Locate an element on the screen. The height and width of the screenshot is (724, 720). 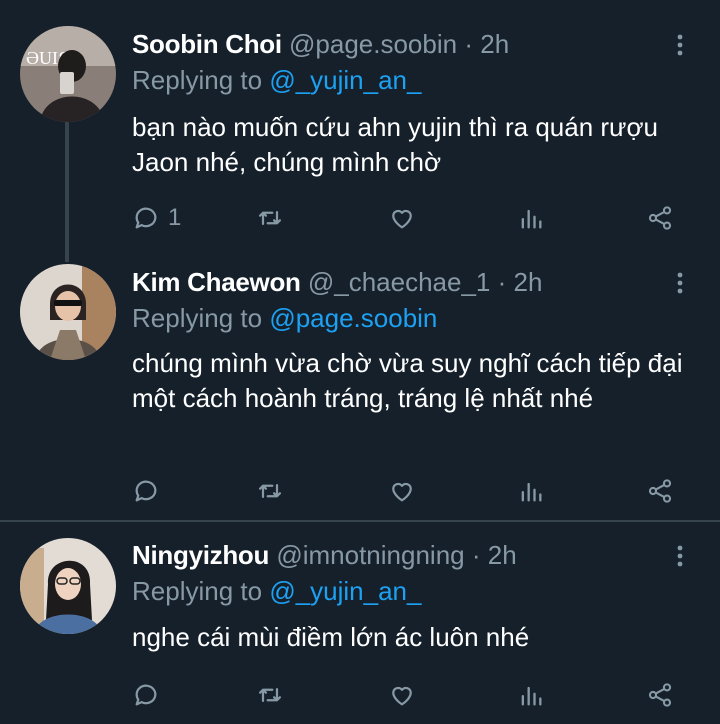
avatar: ƏUIЯ is located at coordinates (68, 74).